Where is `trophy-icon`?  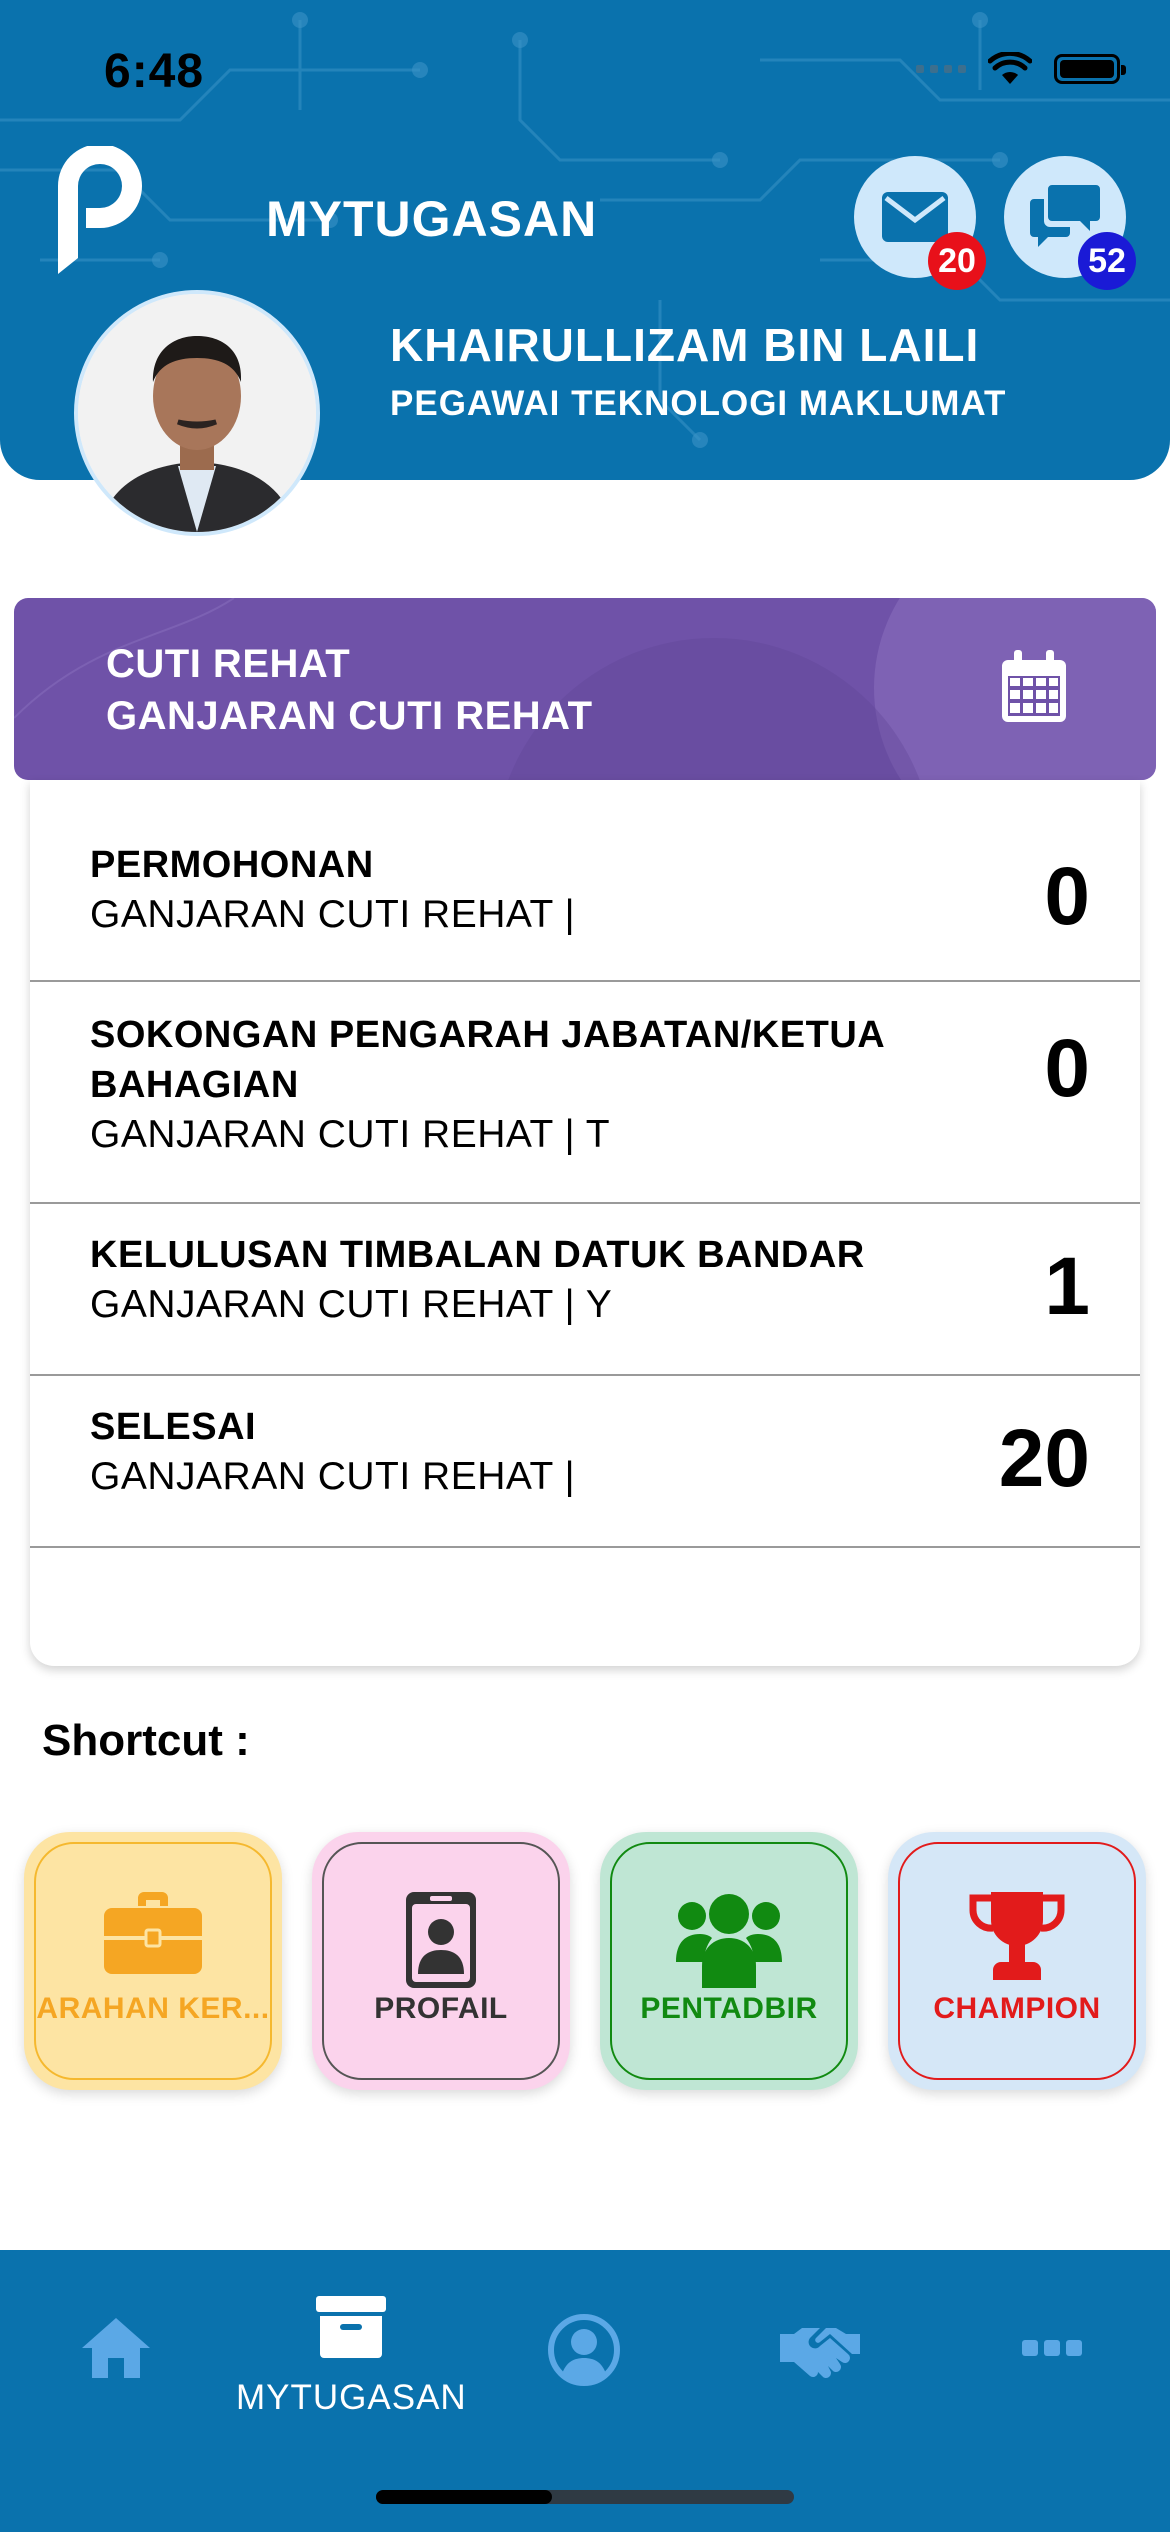 trophy-icon is located at coordinates (1017, 1936).